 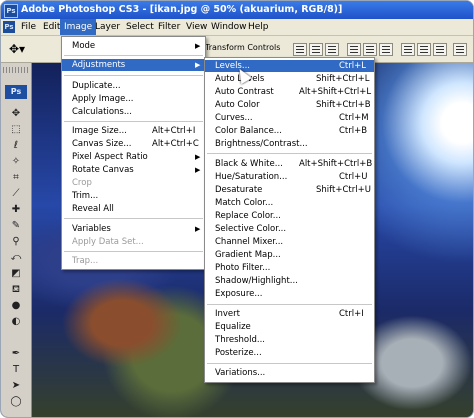 What do you see at coordinates (19, 49) in the screenshot?
I see `move-tool-icon: ✥▾` at bounding box center [19, 49].